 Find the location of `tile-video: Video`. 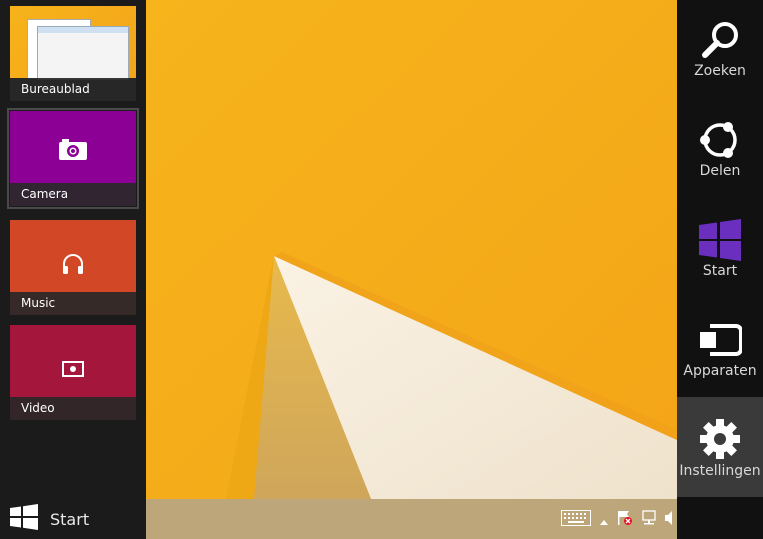

tile-video: Video is located at coordinates (73, 372).